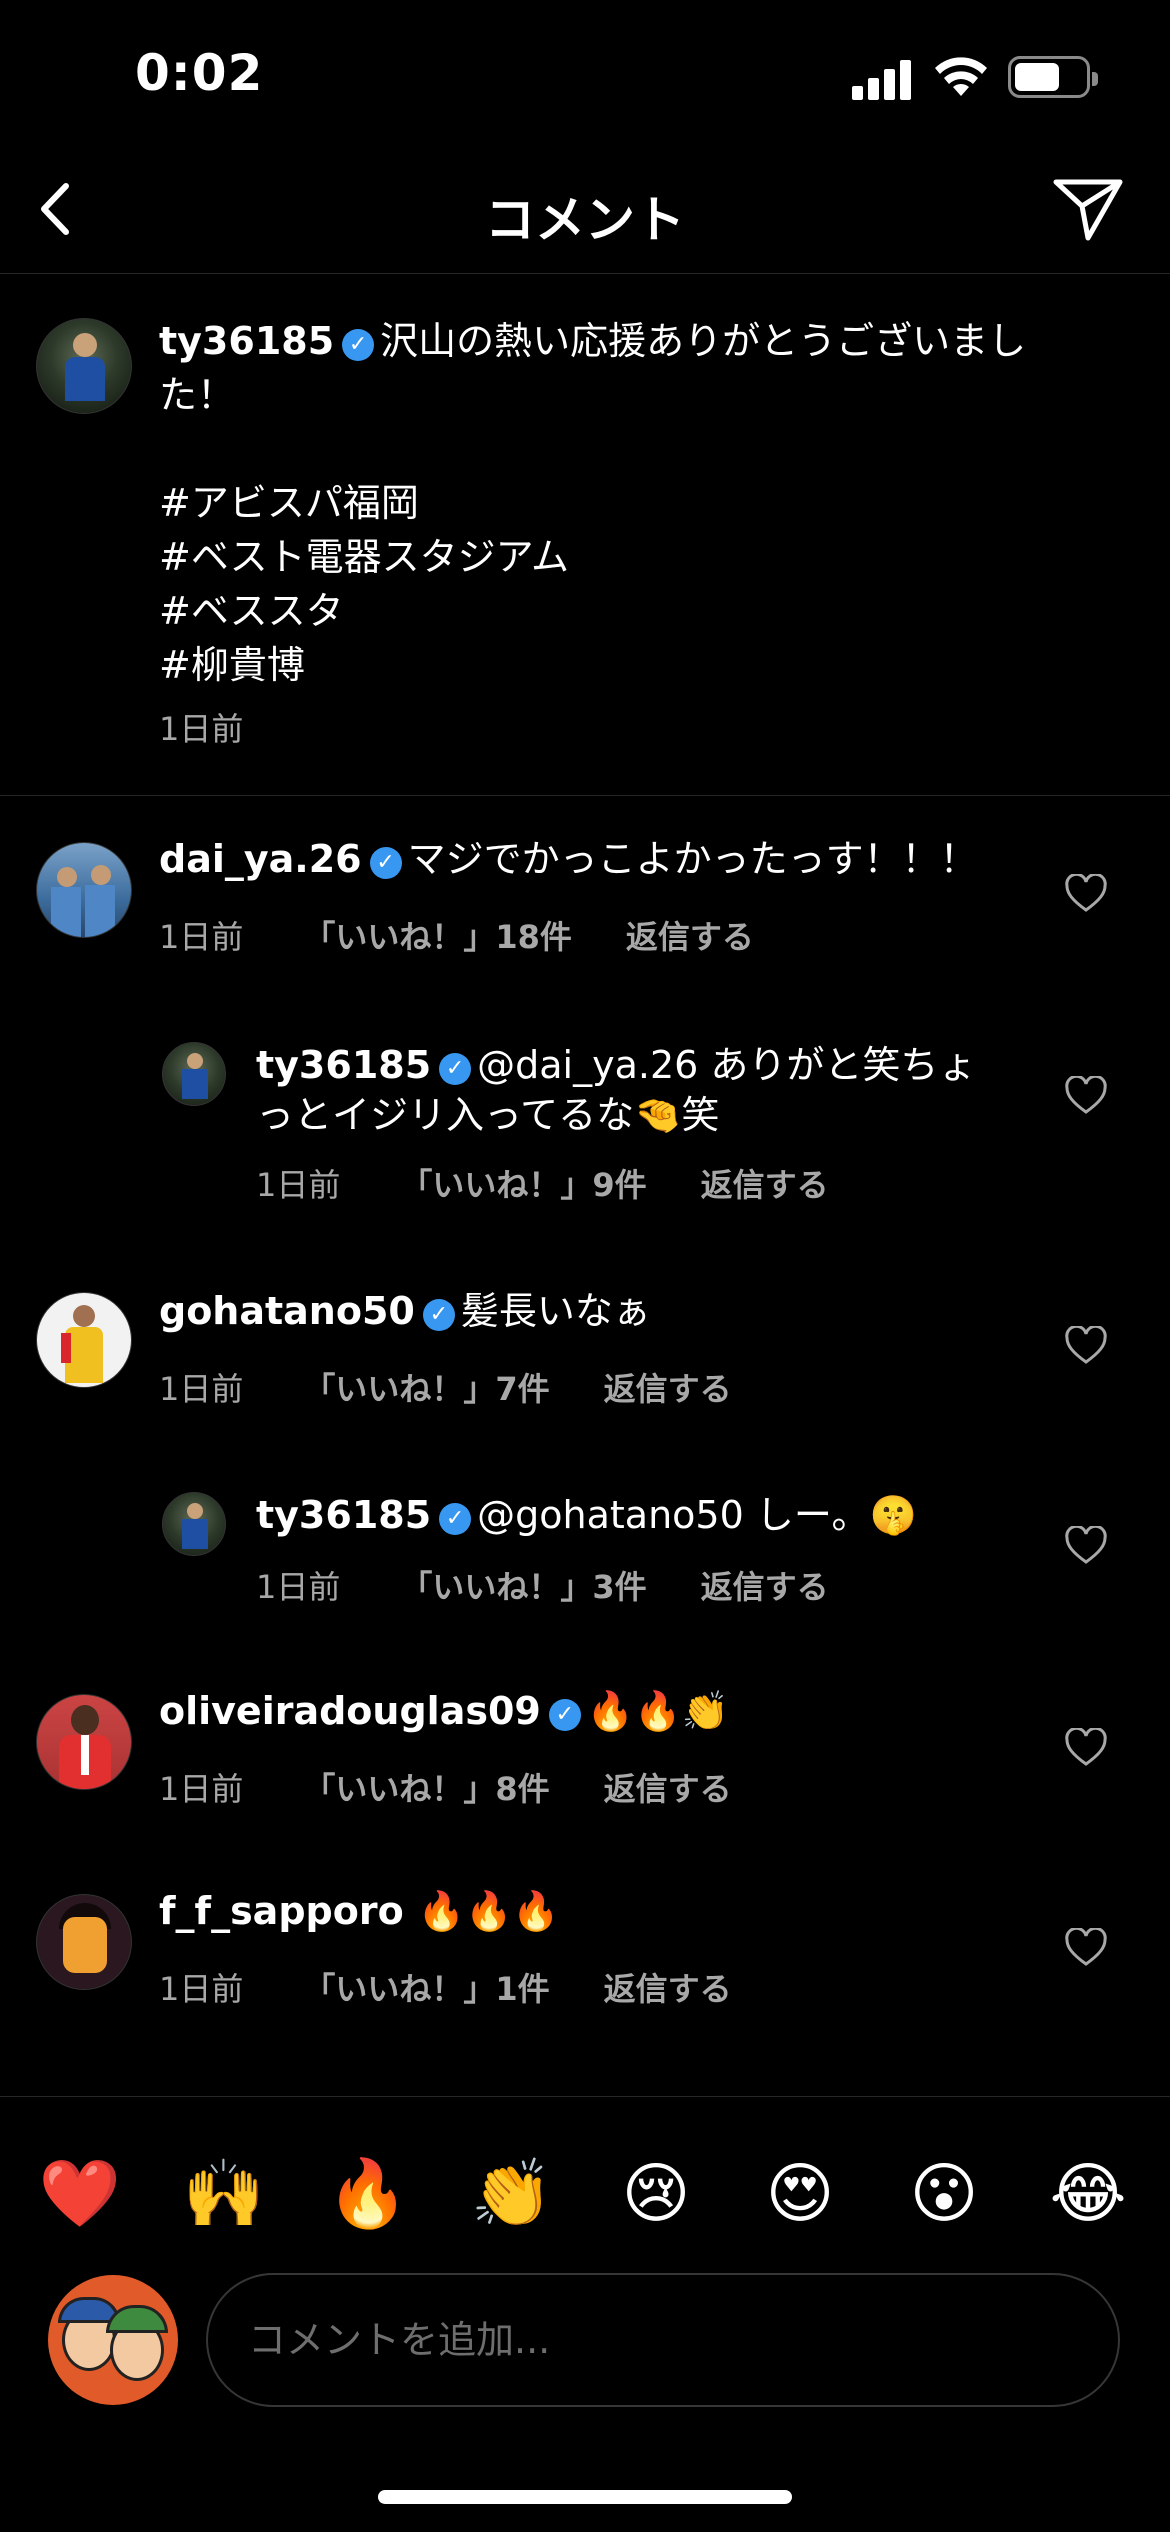 The width and height of the screenshot is (1170, 2532). Describe the element at coordinates (961, 76) in the screenshot. I see `wifi-icon` at that location.